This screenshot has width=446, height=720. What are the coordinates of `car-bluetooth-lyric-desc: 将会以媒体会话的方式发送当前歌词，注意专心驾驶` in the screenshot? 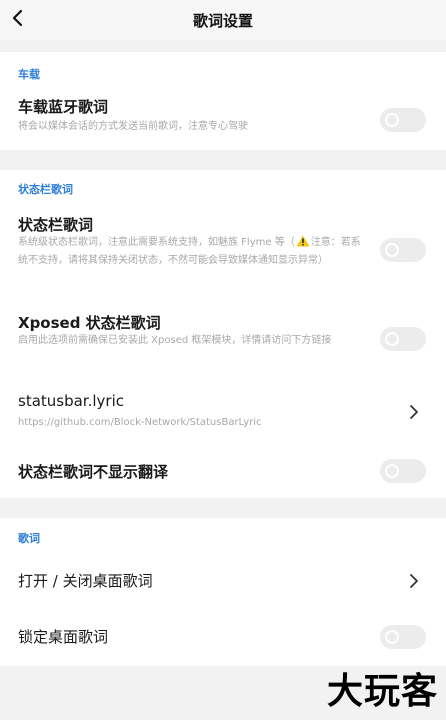 It's located at (133, 126).